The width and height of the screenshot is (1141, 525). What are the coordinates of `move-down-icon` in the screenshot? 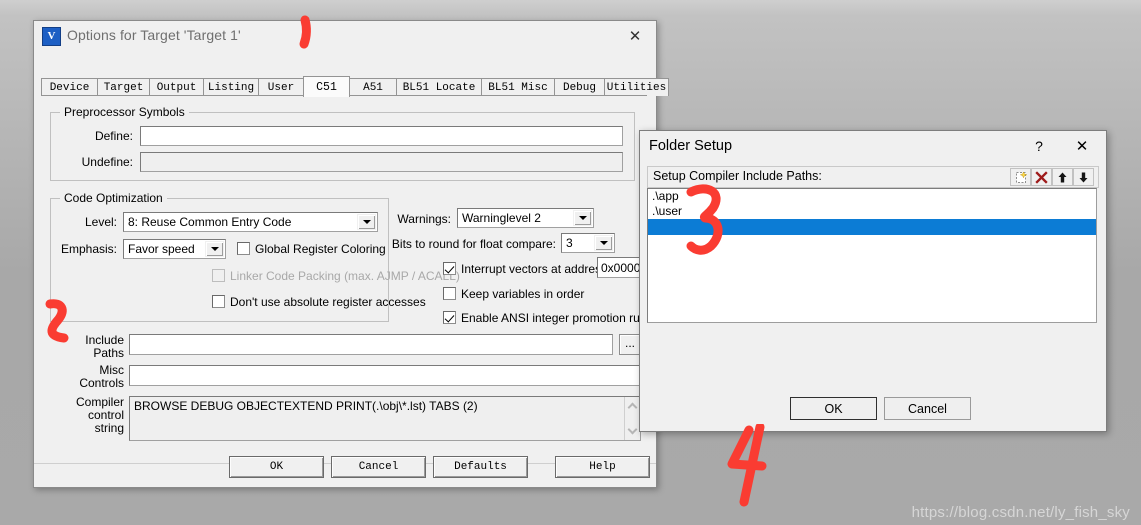 It's located at (1083, 177).